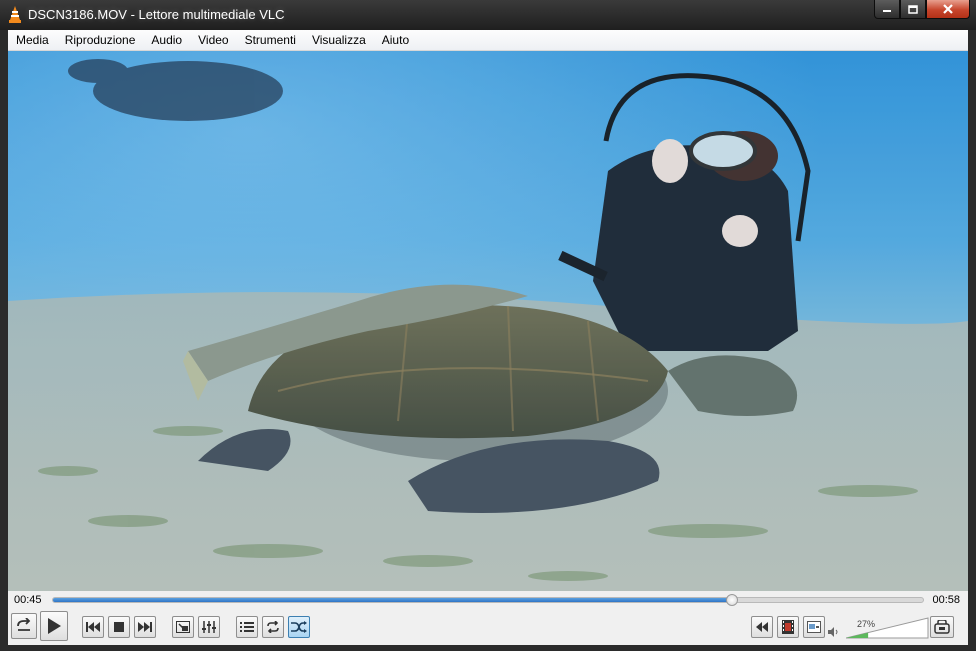 The height and width of the screenshot is (651, 976). What do you see at coordinates (32, 40) in the screenshot?
I see `menu-media: Media` at bounding box center [32, 40].